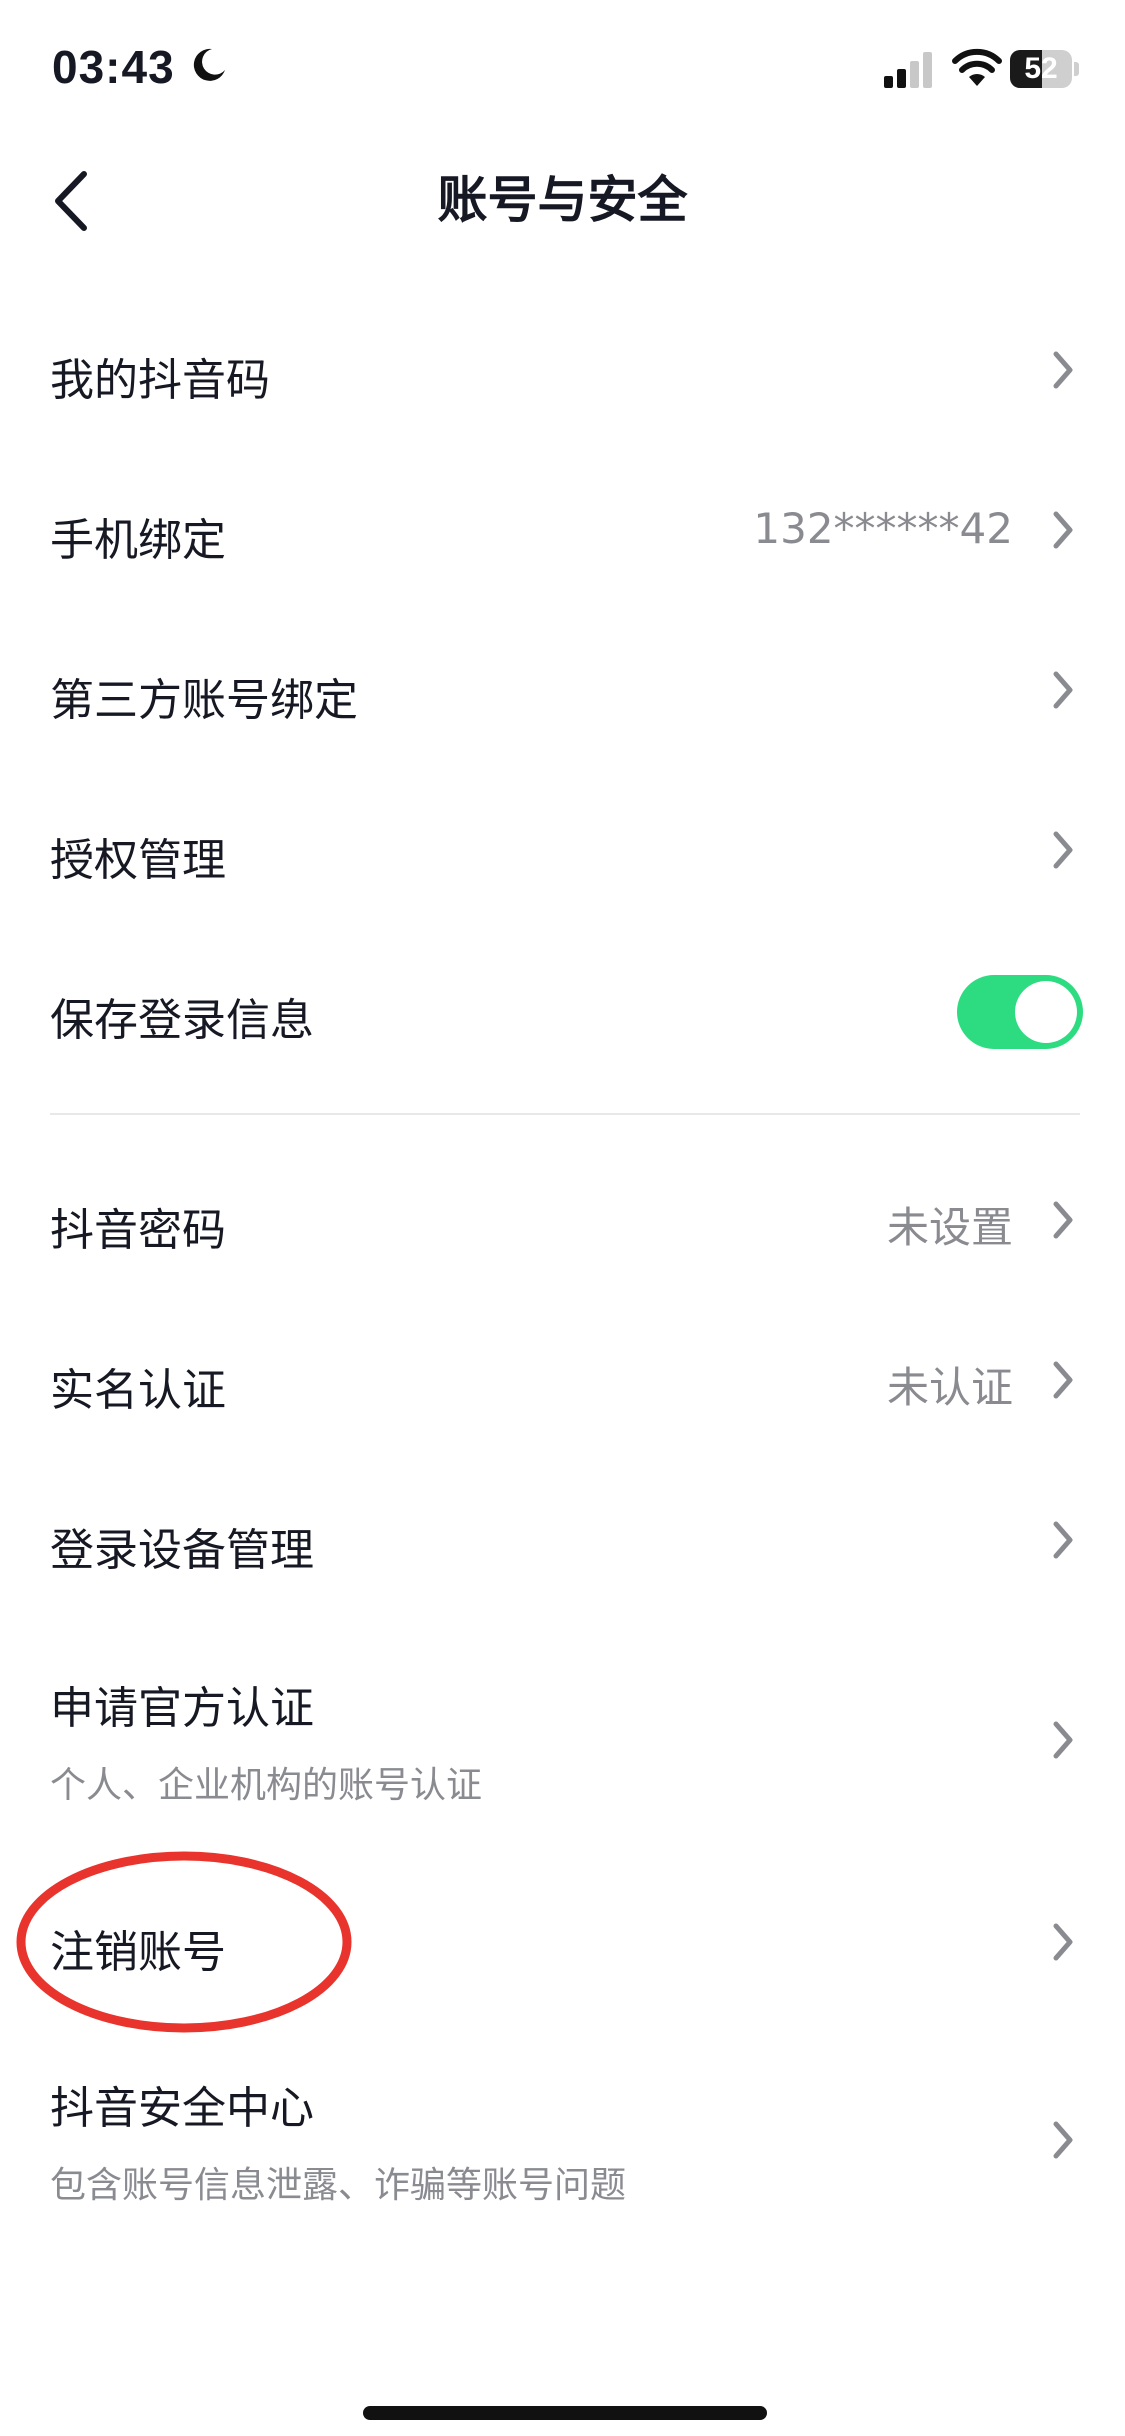 The height and width of the screenshot is (2436, 1125). What do you see at coordinates (204, 700) in the screenshot?
I see `row-label: 第三方账号绑定` at bounding box center [204, 700].